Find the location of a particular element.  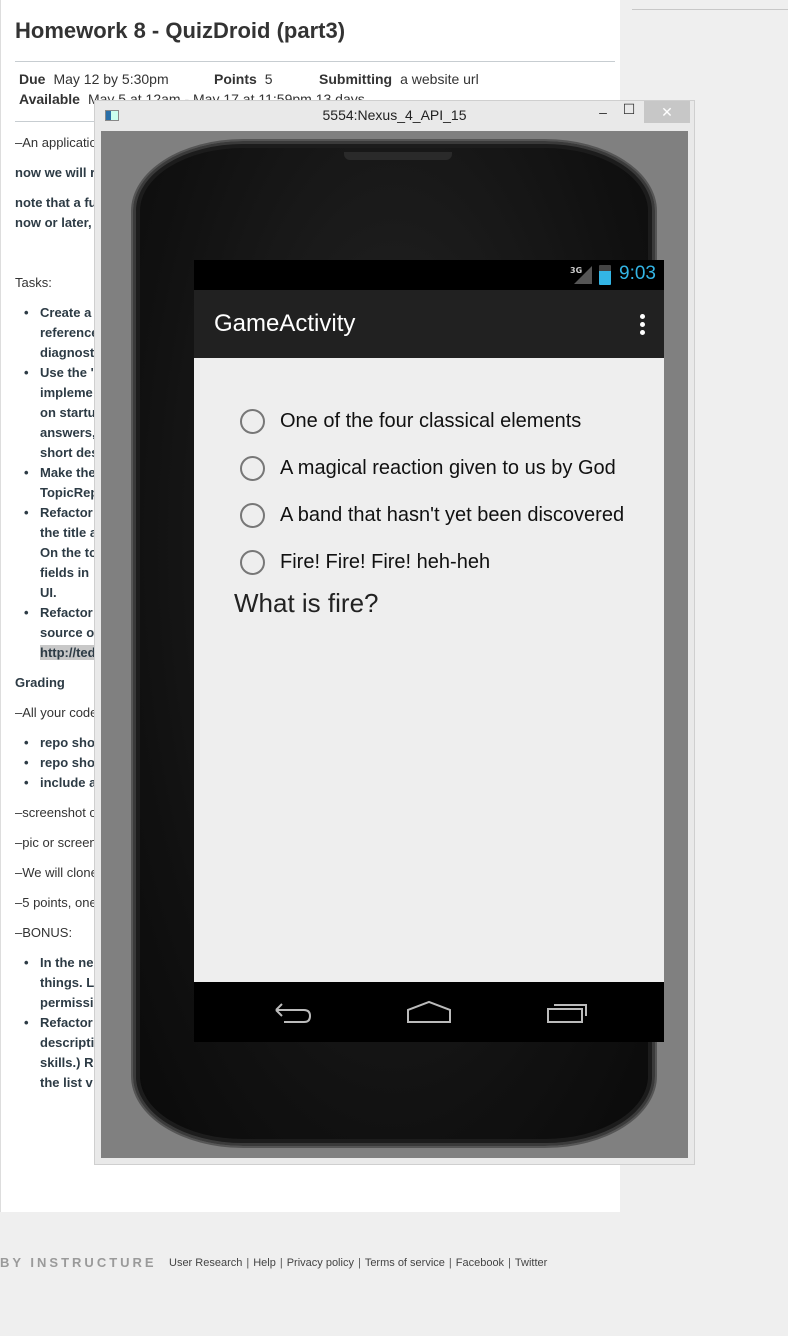

paragraph-line: the list v is located at coordinates (66, 1083).